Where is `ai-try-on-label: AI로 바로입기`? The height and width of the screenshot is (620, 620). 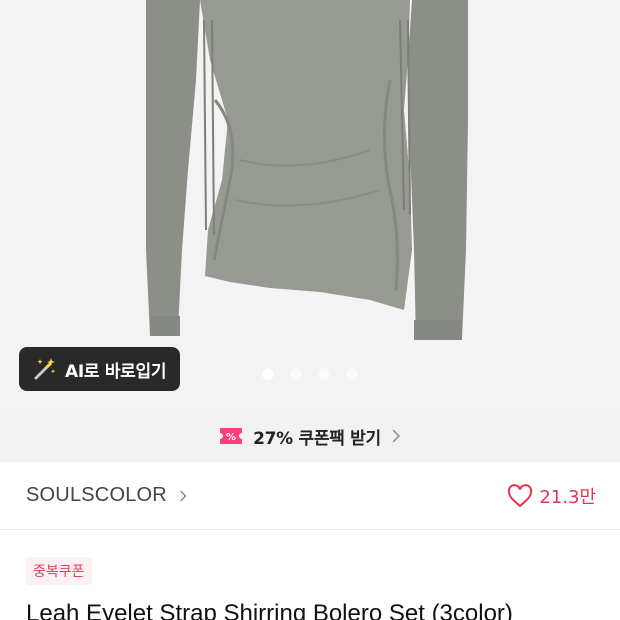
ai-try-on-label: AI로 바로입기 is located at coordinates (116, 371).